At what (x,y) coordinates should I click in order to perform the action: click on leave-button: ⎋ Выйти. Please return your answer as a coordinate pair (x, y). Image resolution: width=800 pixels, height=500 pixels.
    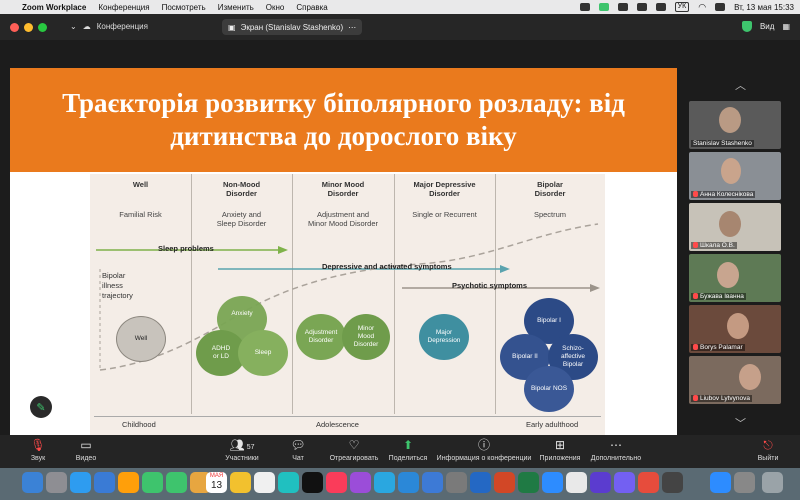
    Looking at the image, I should click on (768, 450).